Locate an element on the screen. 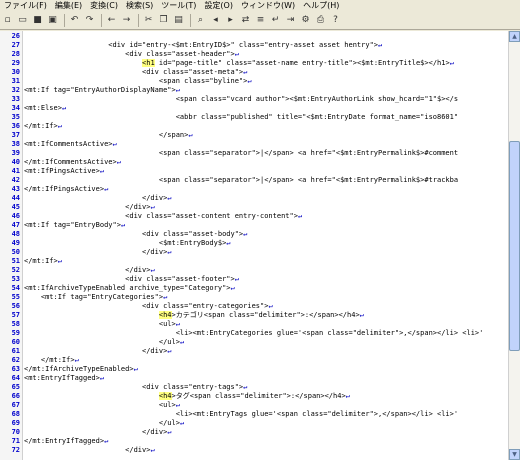 This screenshot has height=460, width=520. scroll-down-arrow-icon: ▼ is located at coordinates (514, 454).